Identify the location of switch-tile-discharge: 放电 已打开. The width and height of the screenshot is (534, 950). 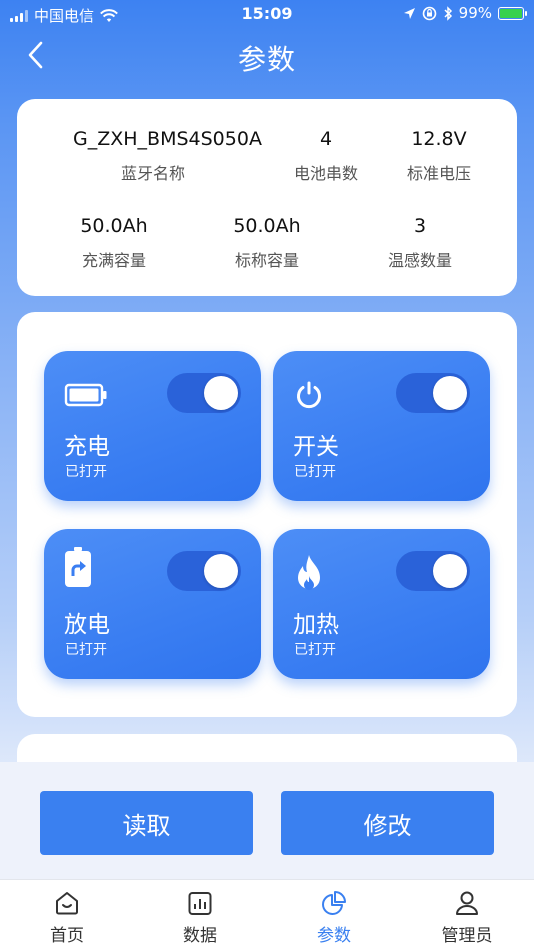
(152, 604).